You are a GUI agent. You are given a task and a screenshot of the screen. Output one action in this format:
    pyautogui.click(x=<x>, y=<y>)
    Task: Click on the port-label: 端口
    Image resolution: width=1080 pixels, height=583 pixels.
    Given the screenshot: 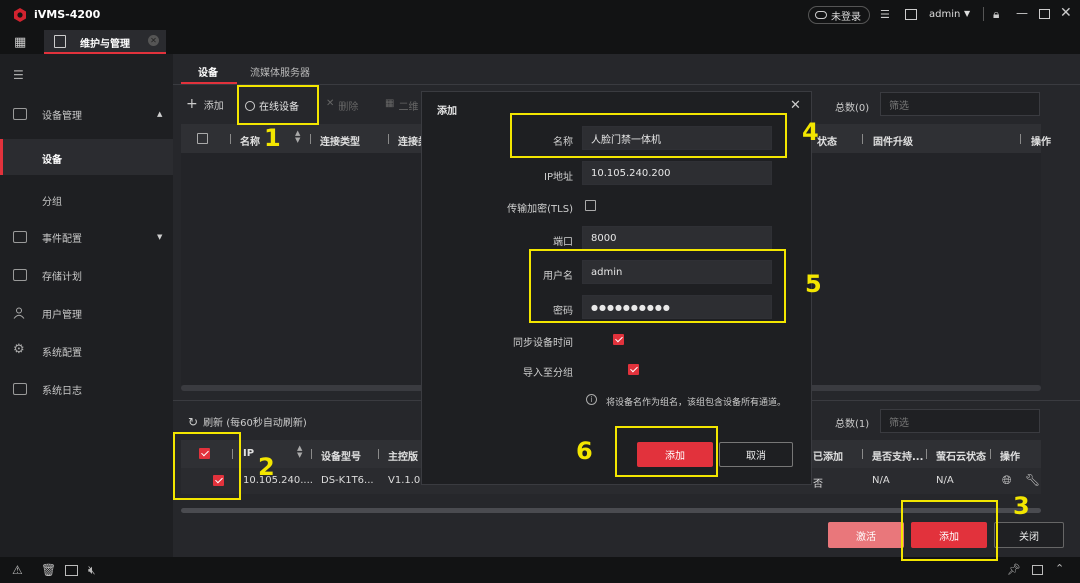 What is the action you would take?
    pyautogui.click(x=563, y=242)
    